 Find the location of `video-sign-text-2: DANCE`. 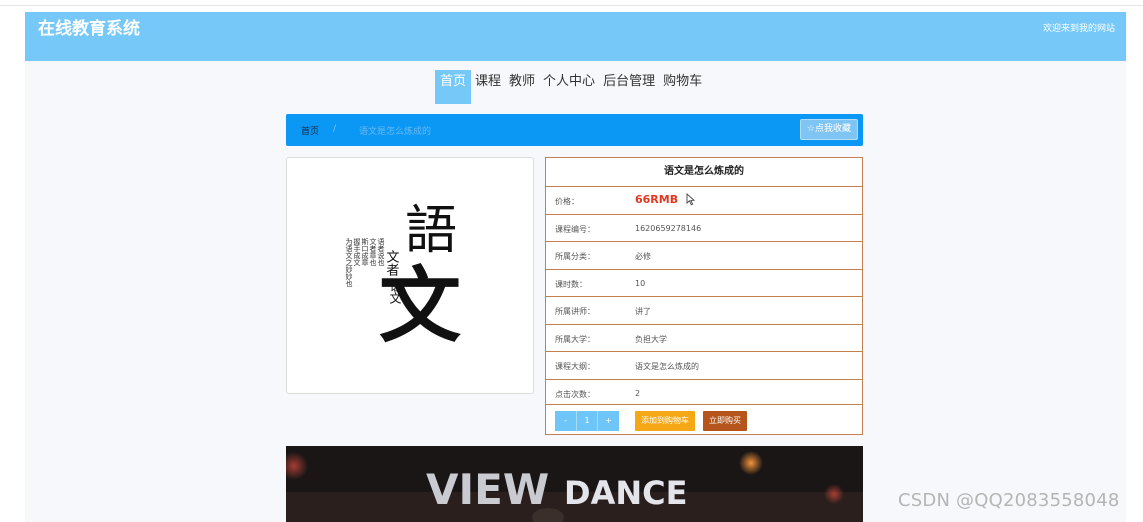

video-sign-text-2: DANCE is located at coordinates (625, 493).